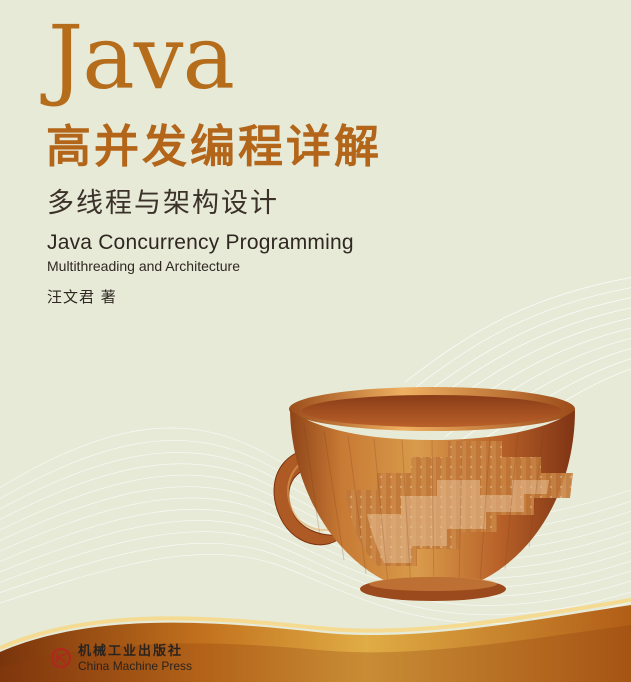 The height and width of the screenshot is (682, 631). I want to click on publisher-logo-icon, so click(61, 658).